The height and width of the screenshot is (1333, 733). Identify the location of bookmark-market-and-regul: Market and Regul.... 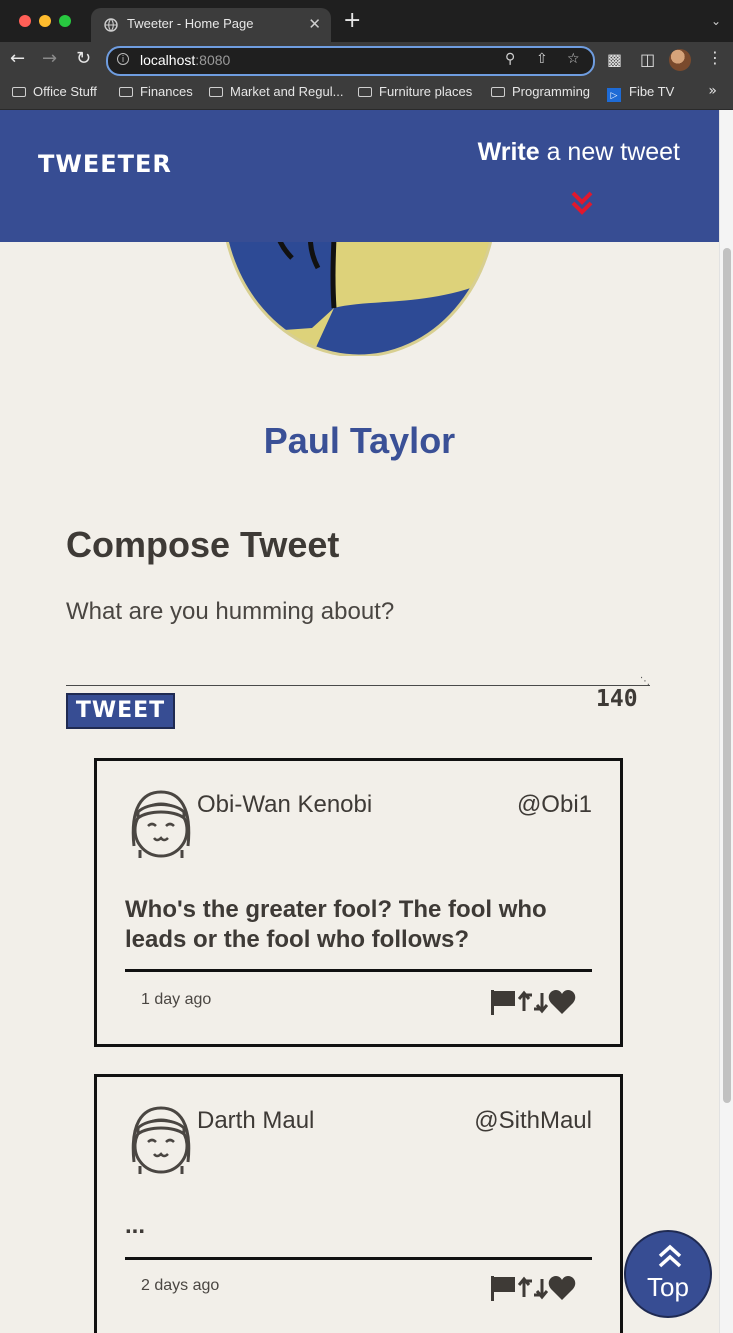
(276, 91).